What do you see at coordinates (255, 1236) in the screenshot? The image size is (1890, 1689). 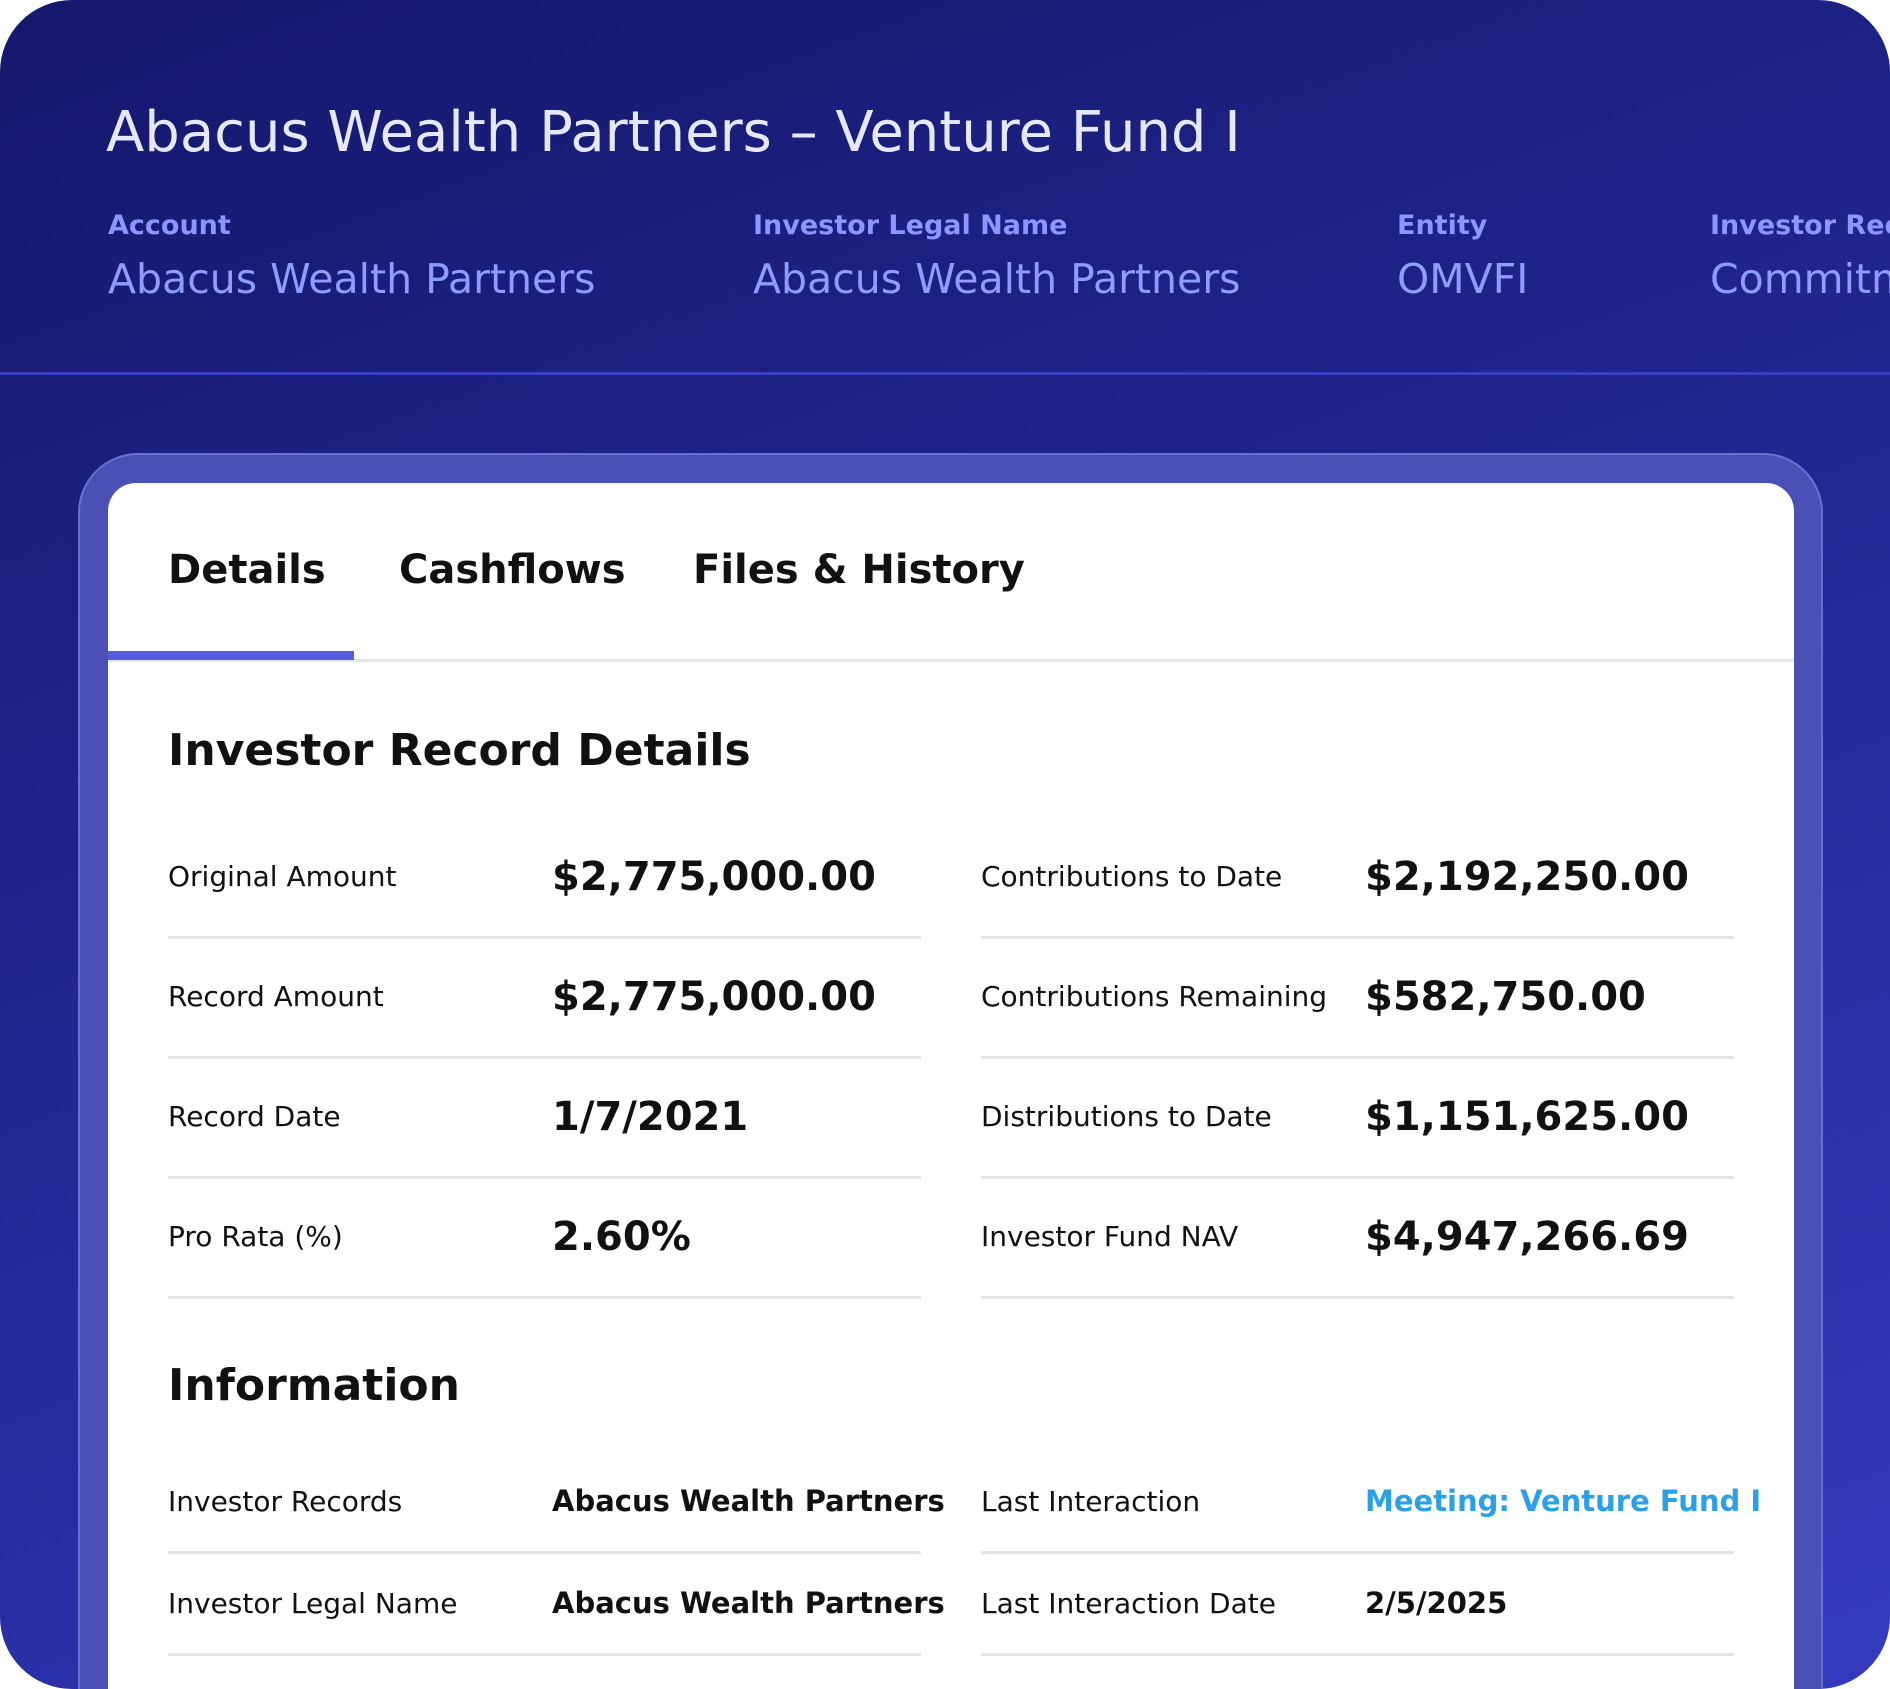 I see `detail-label: Pro Rata (%)` at bounding box center [255, 1236].